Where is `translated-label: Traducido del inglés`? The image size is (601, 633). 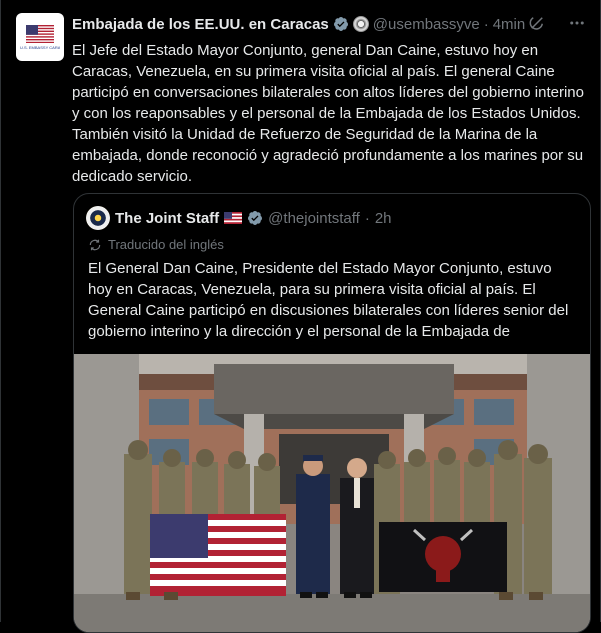 translated-label: Traducido del inglés is located at coordinates (166, 244).